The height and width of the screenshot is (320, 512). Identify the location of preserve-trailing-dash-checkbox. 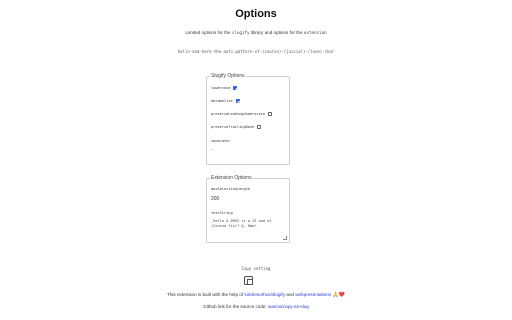
(259, 127).